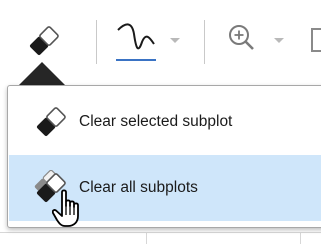 This screenshot has height=244, width=321. I want to click on zoom-in-icon, so click(241, 37).